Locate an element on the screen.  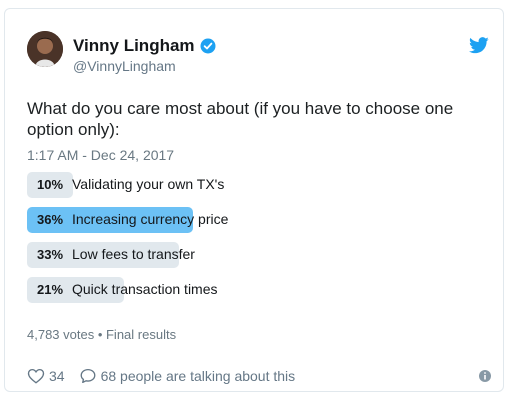
poll-option-label: Validating your own TX's is located at coordinates (148, 184).